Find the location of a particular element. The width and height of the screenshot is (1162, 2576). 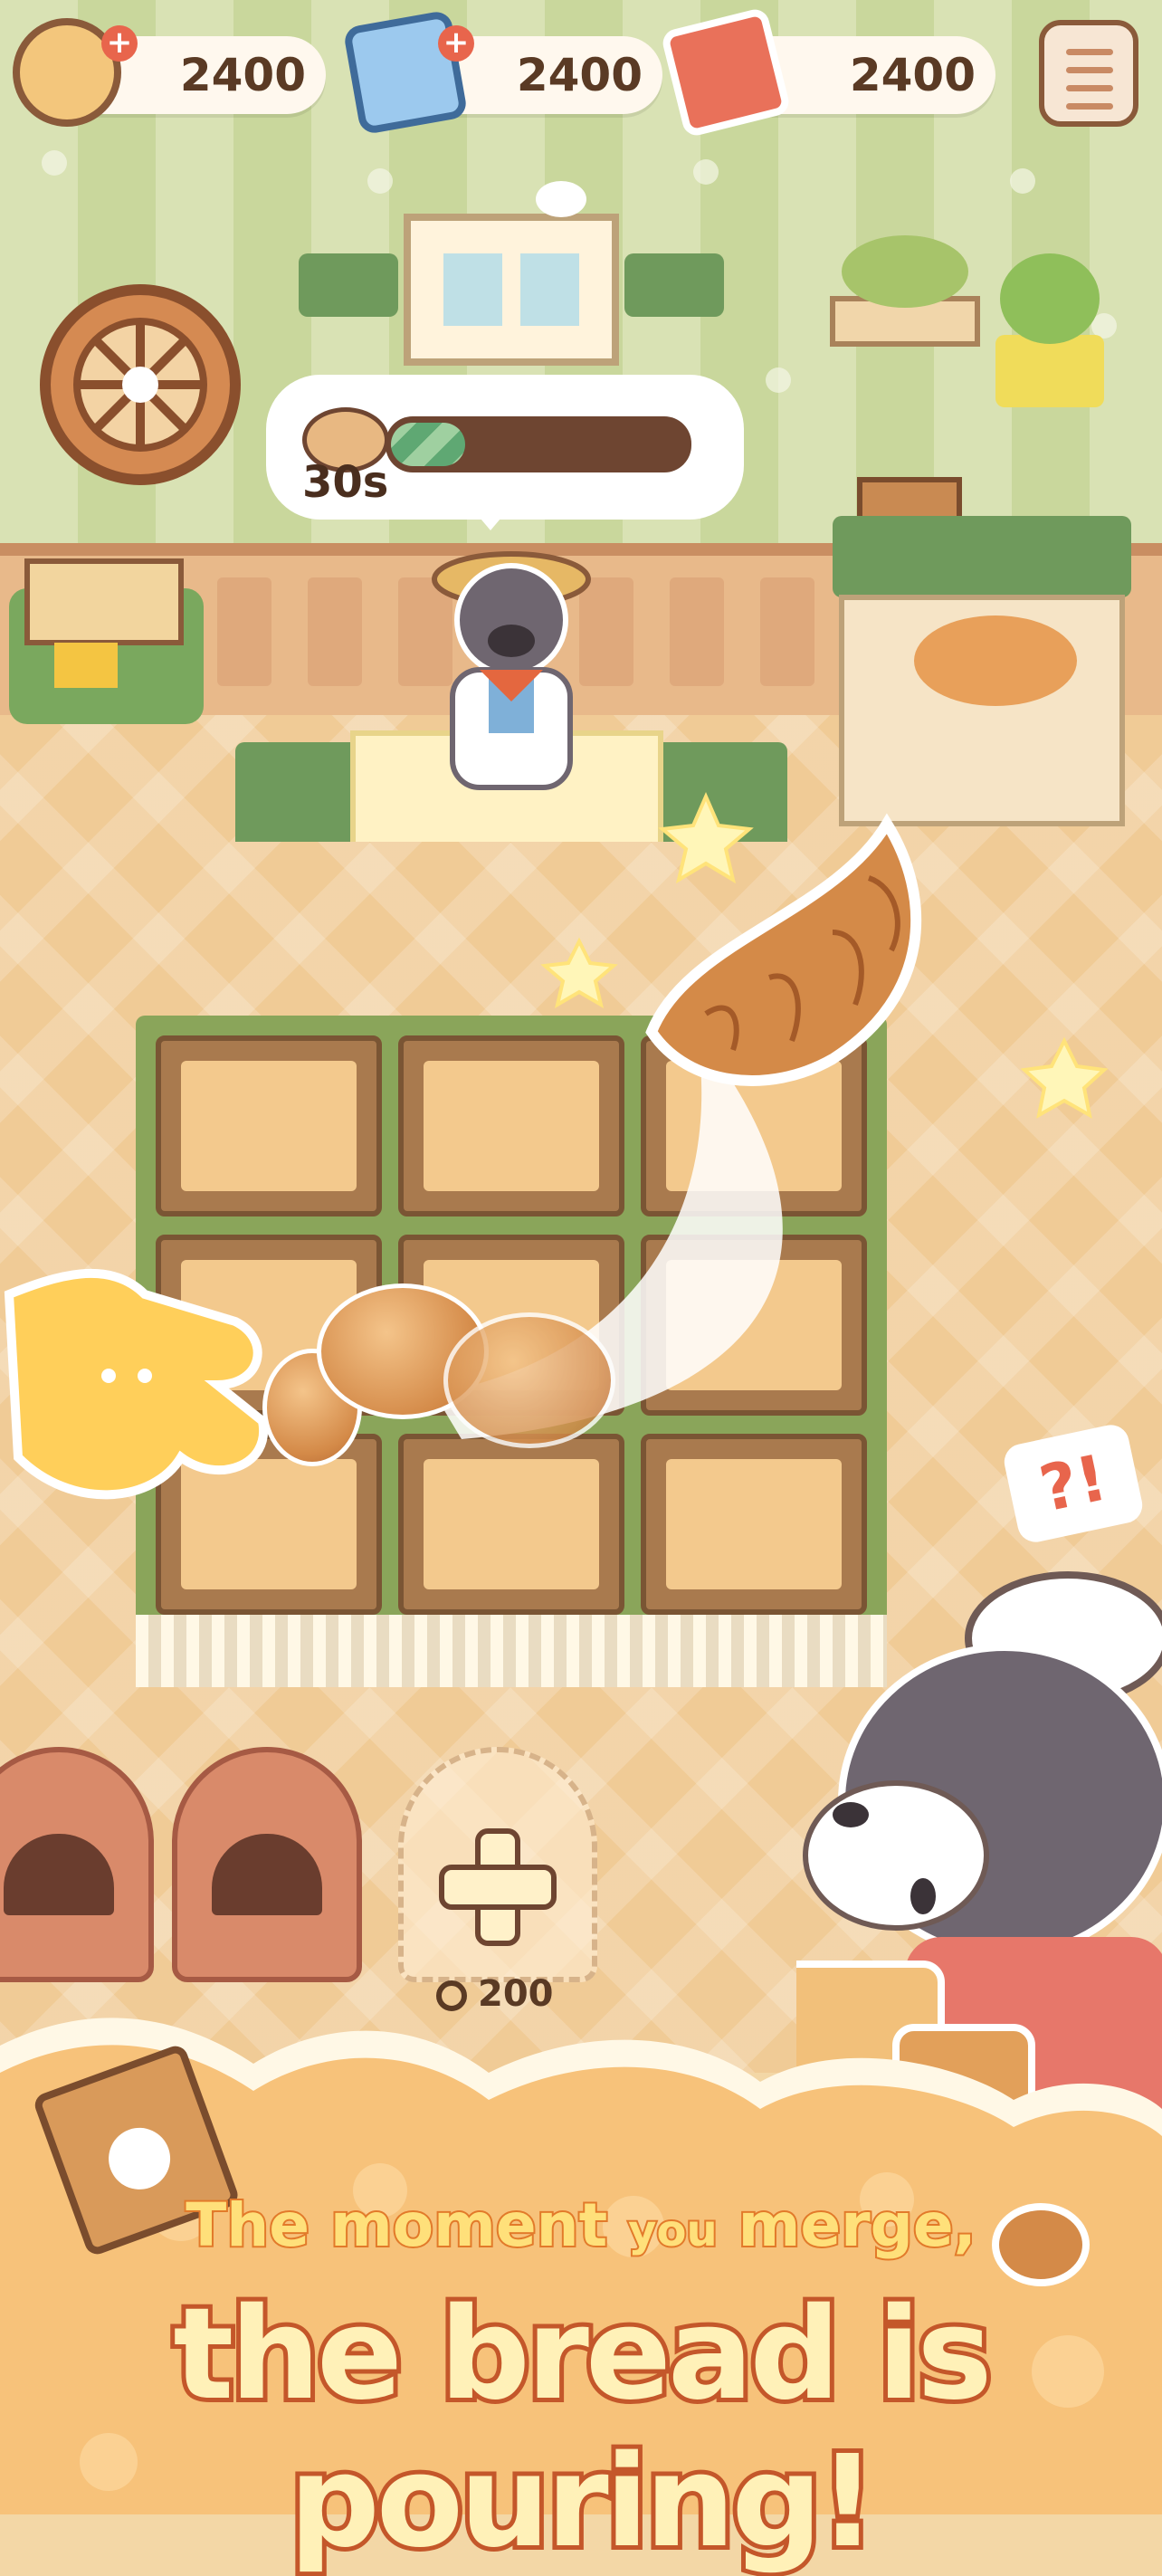

tagline-part-c: merge, is located at coordinates (847, 2226).